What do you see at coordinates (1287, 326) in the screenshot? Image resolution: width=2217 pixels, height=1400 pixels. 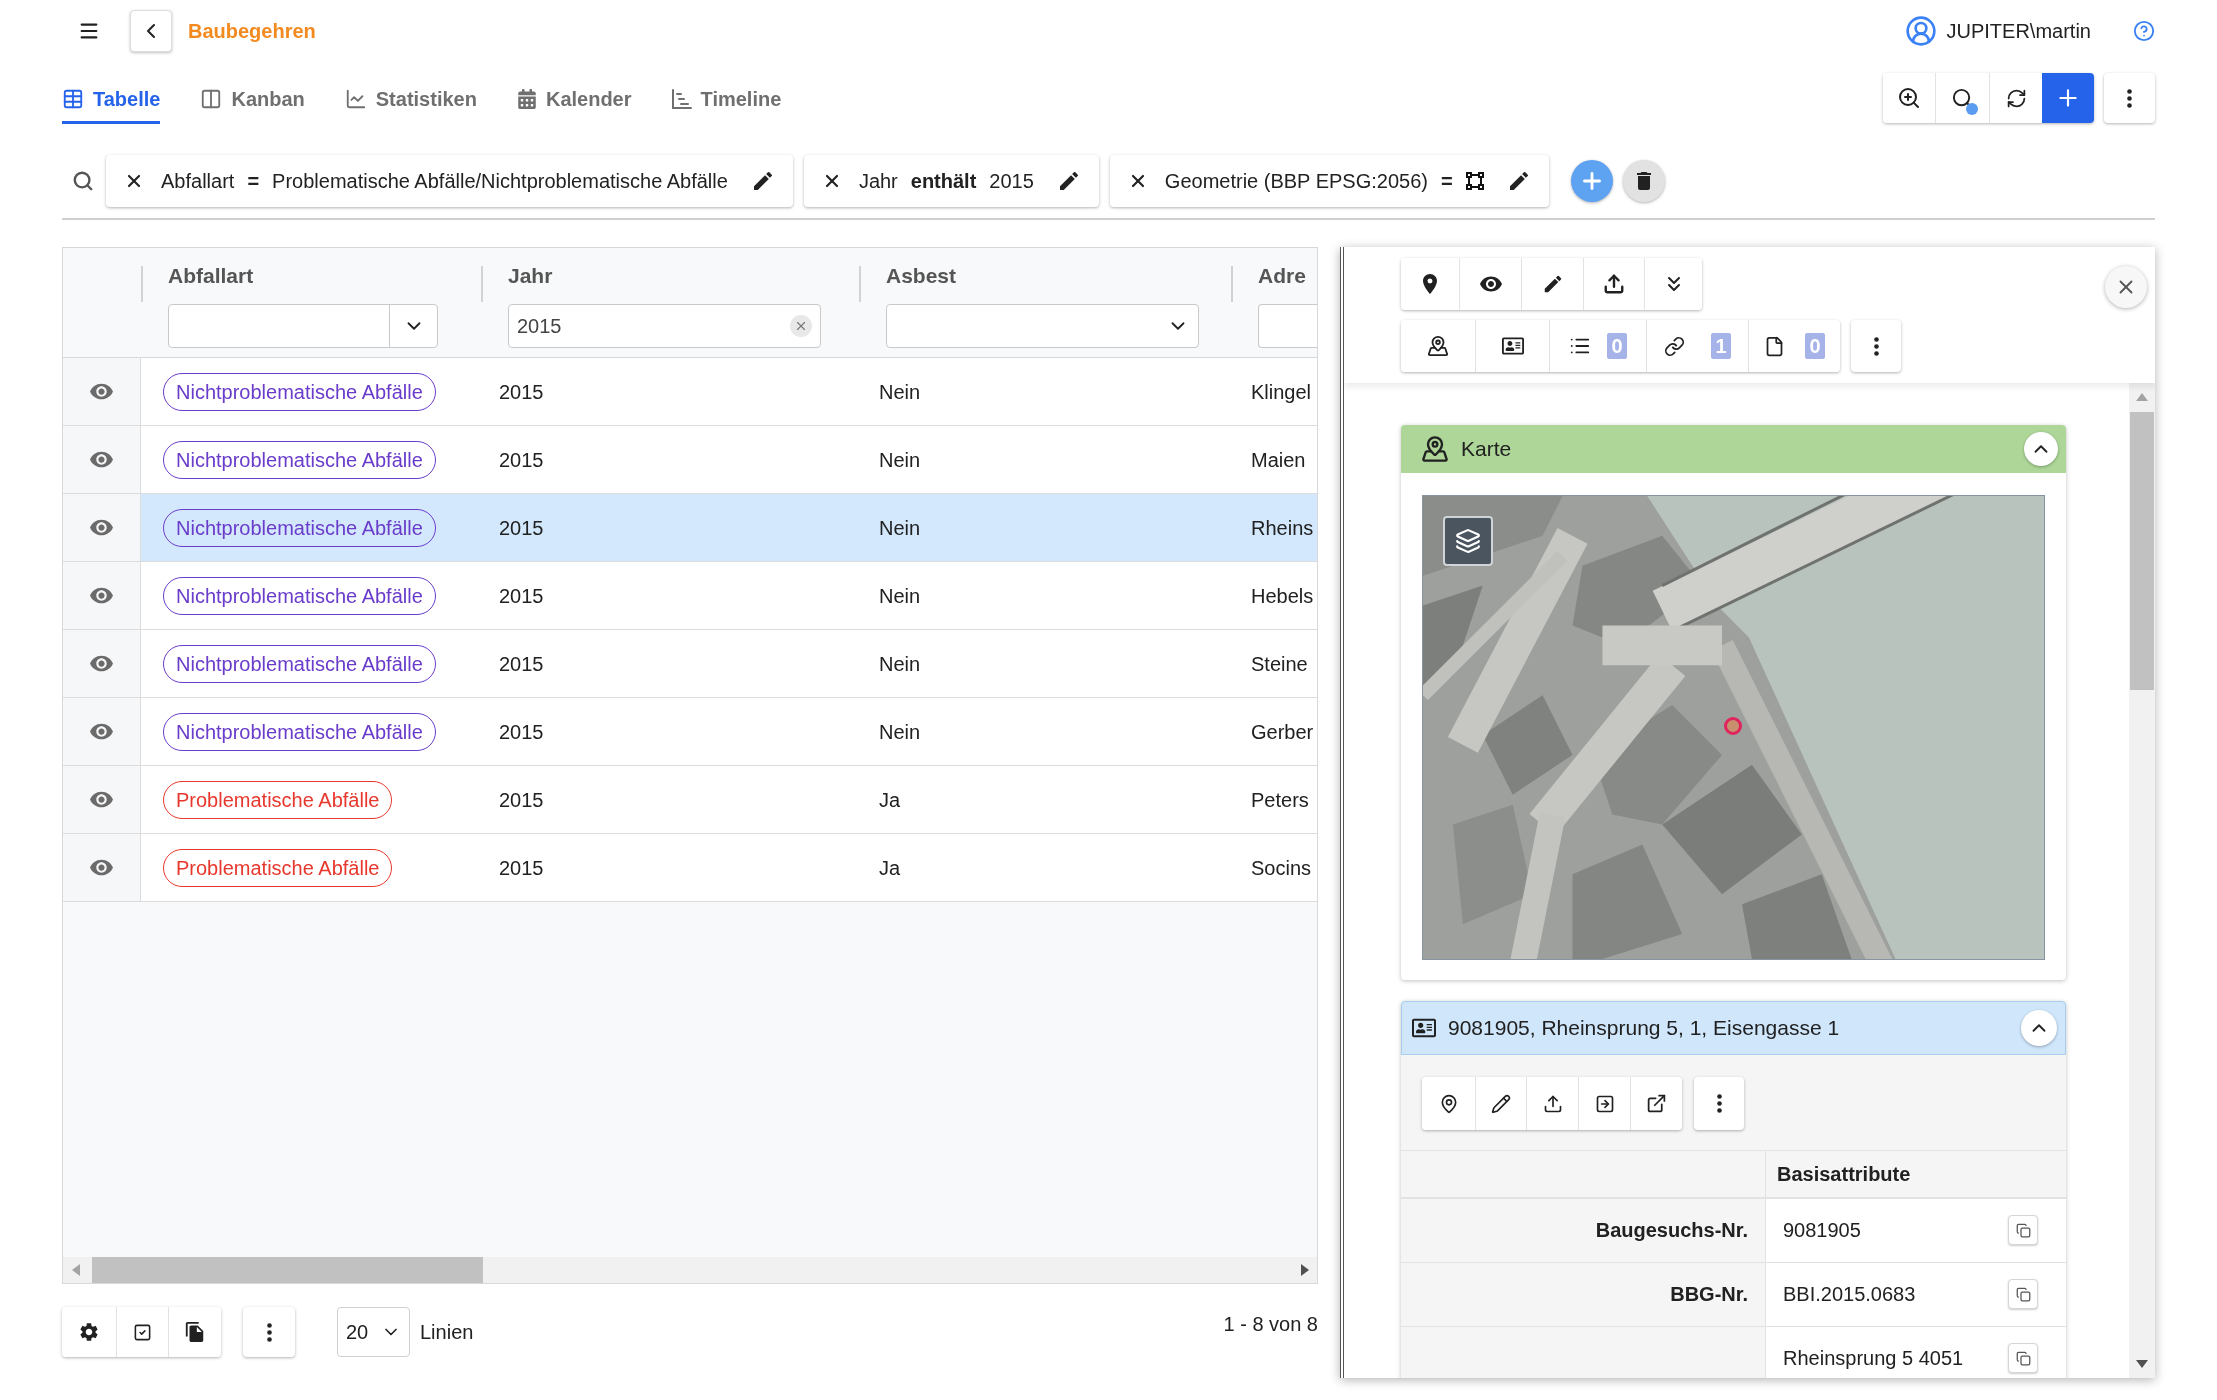 I see `column-filter-field` at bounding box center [1287, 326].